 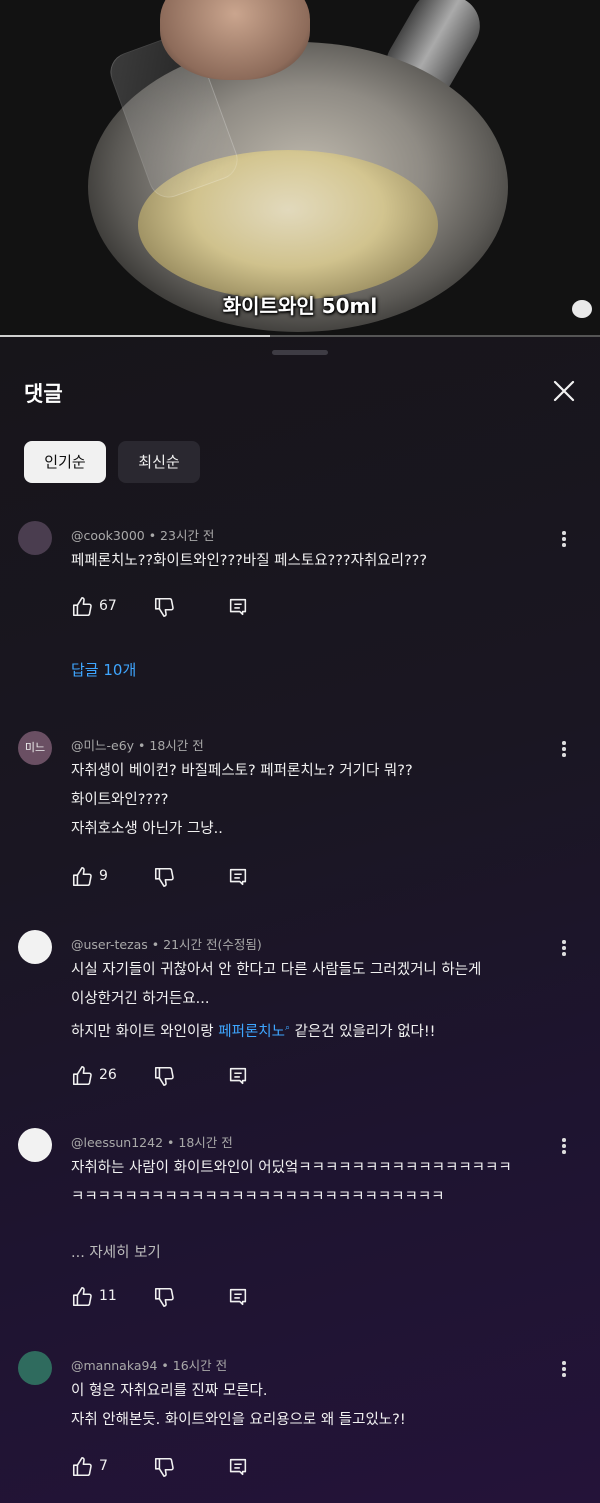 I want to click on comment-line: 시실 자기들이 귀찮아서 안 한다고 다른 사람들도 그러겠거니 하는게, so click(x=276, y=970).